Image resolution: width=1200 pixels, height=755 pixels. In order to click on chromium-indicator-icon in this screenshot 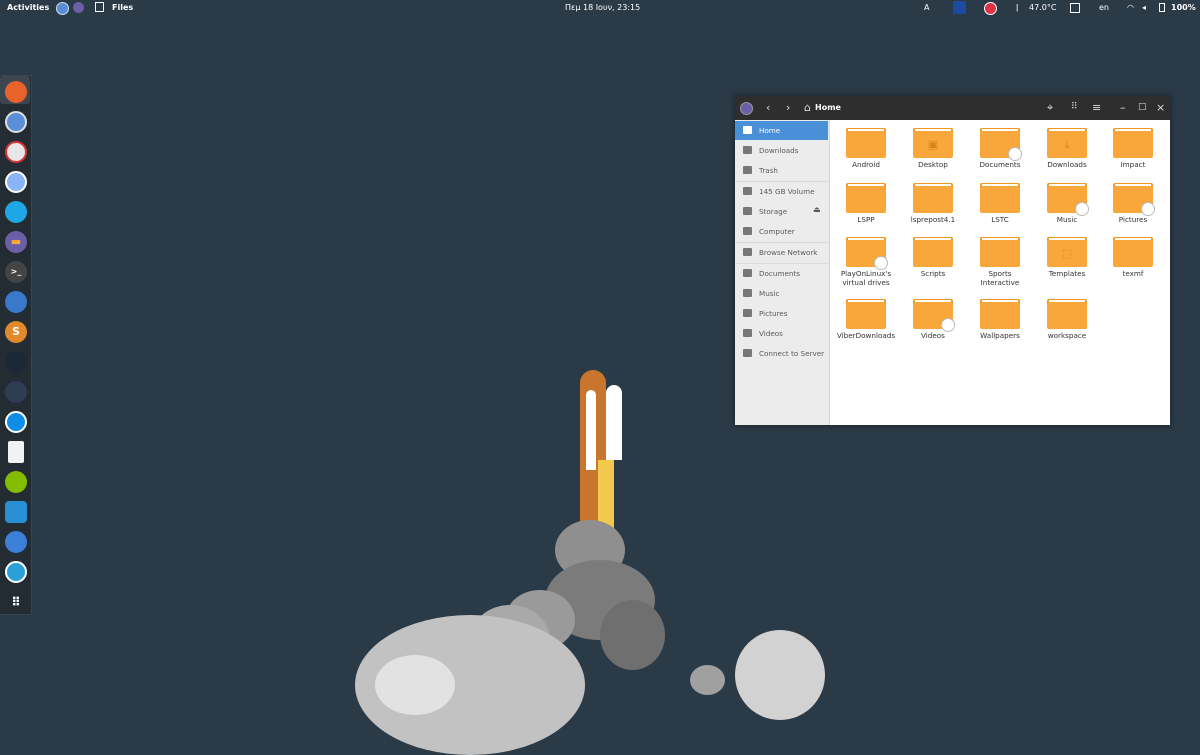, I will do `click(62, 8)`.